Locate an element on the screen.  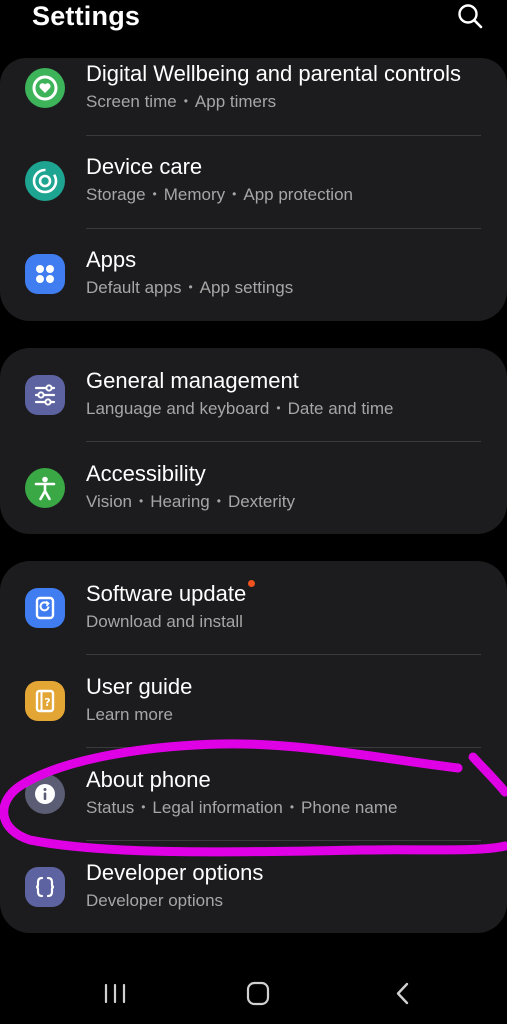
item-title: Developer options is located at coordinates (175, 872).